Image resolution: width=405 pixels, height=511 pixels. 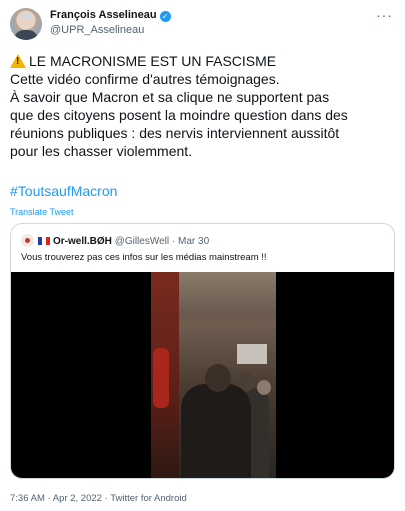 I want to click on video-ceiling, so click(x=223, y=292).